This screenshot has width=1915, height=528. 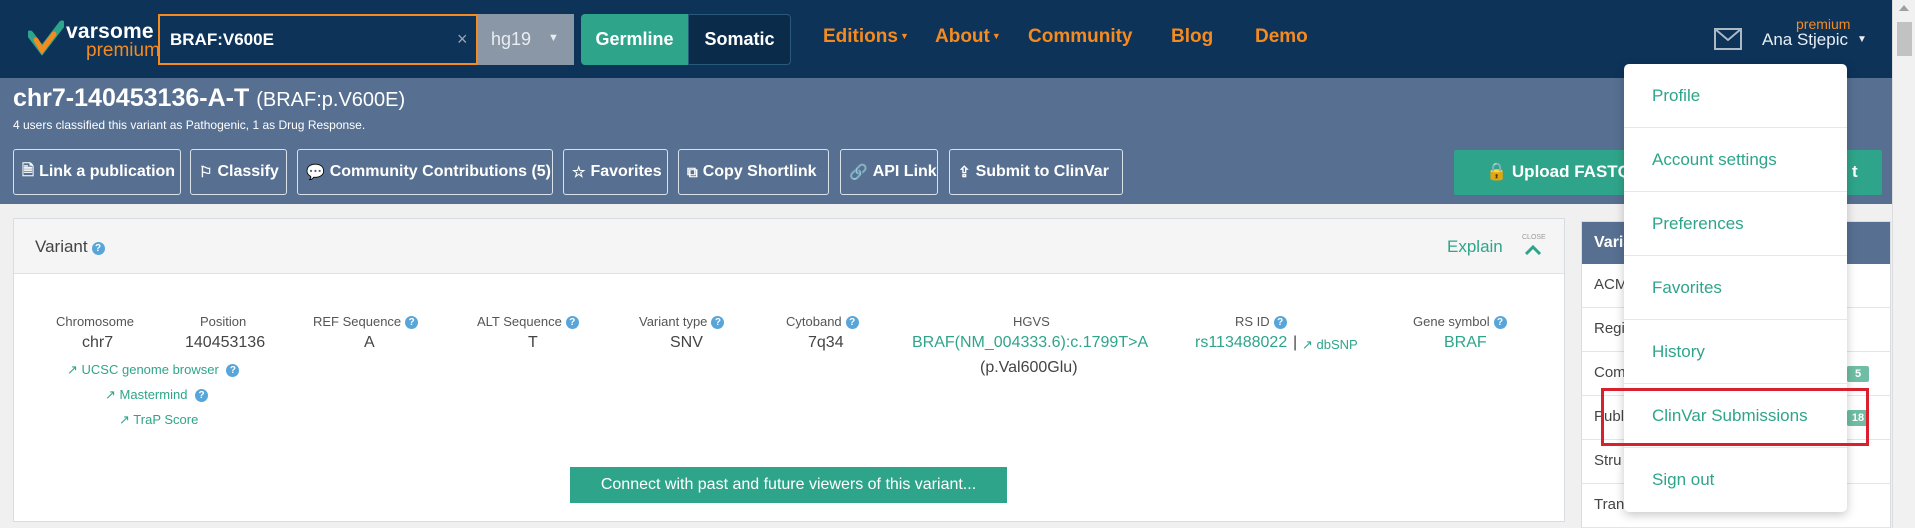 What do you see at coordinates (528, 321) in the screenshot?
I see `alt-sequence-label: ALT Sequence?` at bounding box center [528, 321].